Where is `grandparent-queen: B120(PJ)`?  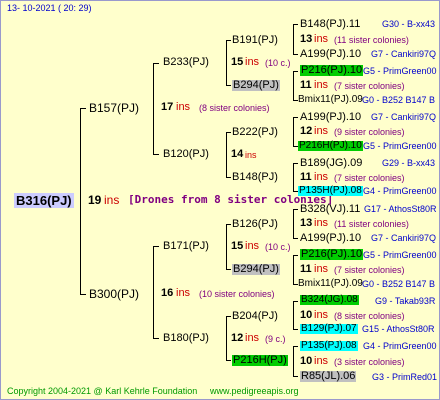 grandparent-queen: B120(PJ) is located at coordinates (186, 154).